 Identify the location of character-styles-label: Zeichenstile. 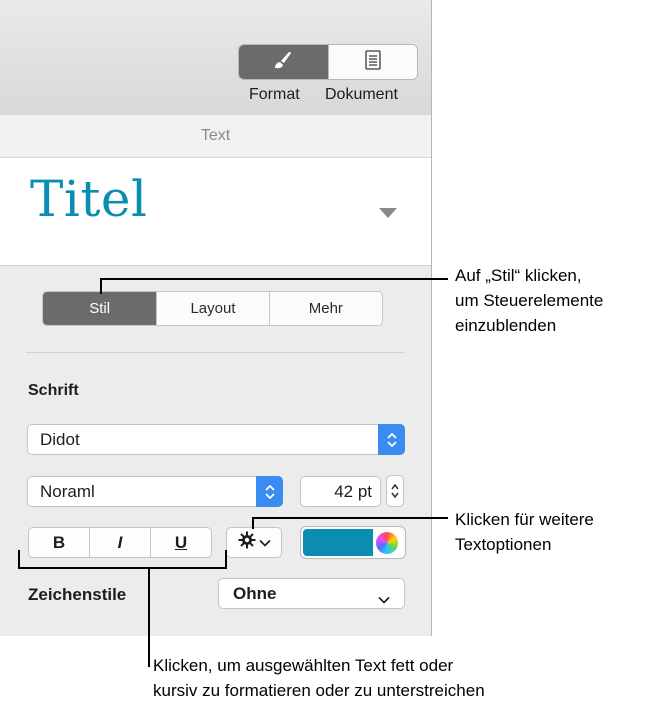
(77, 594).